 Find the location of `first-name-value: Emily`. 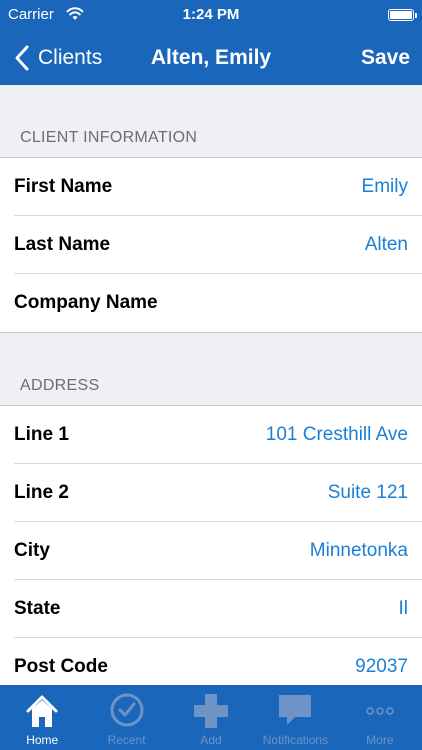

first-name-value: Emily is located at coordinates (385, 187).